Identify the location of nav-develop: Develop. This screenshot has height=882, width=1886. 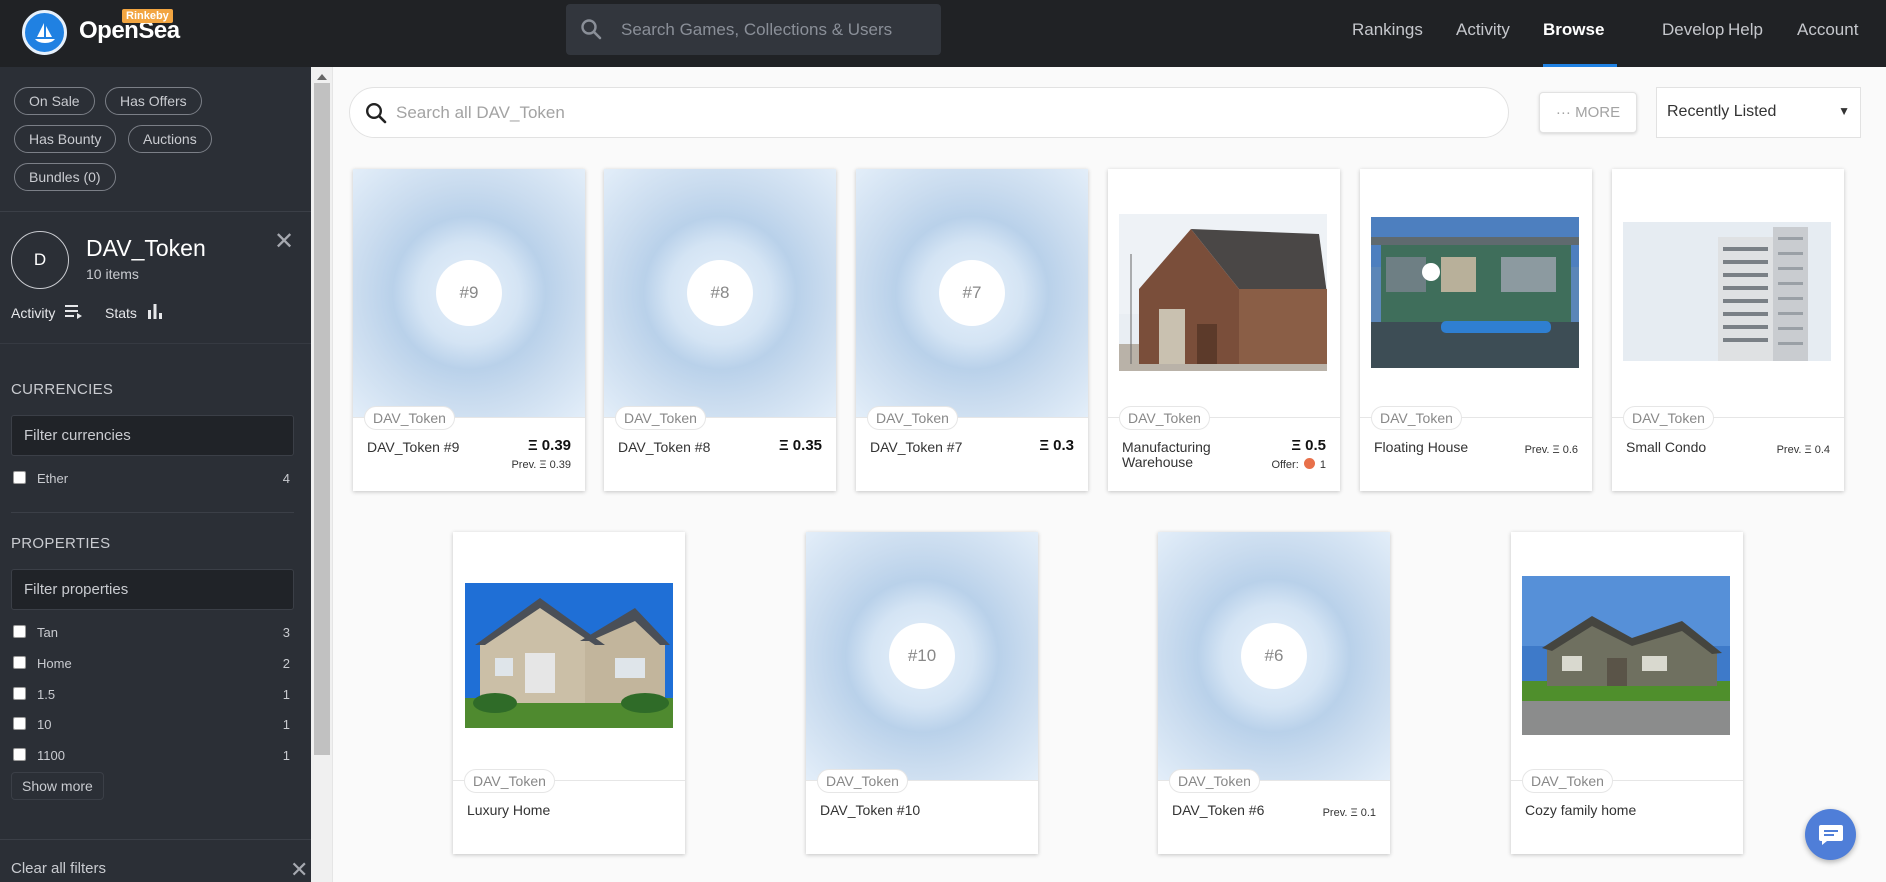
(1693, 30).